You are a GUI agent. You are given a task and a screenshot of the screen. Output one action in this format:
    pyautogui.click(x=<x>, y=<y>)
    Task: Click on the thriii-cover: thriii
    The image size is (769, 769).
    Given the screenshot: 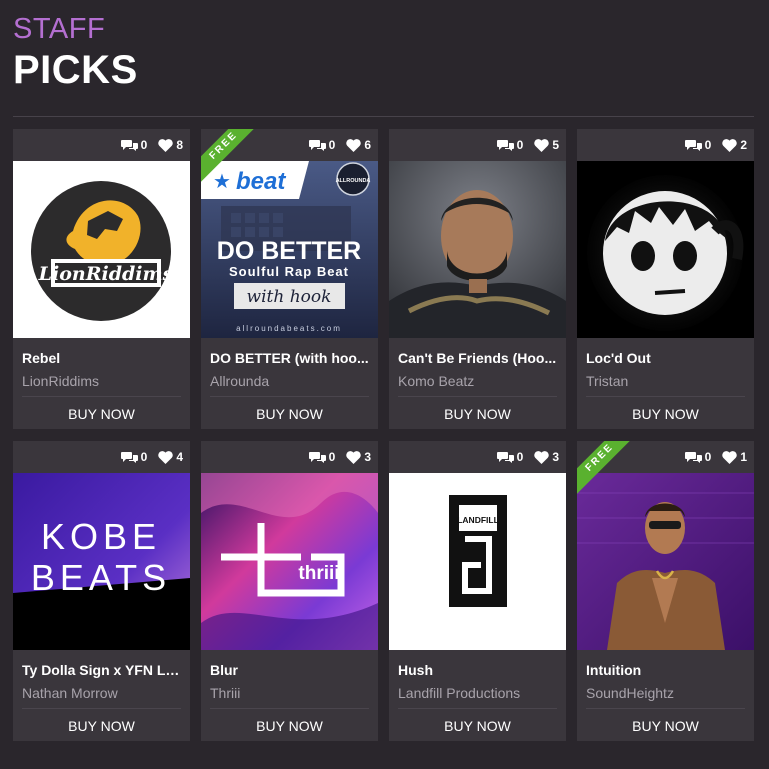 What is the action you would take?
    pyautogui.click(x=289, y=561)
    